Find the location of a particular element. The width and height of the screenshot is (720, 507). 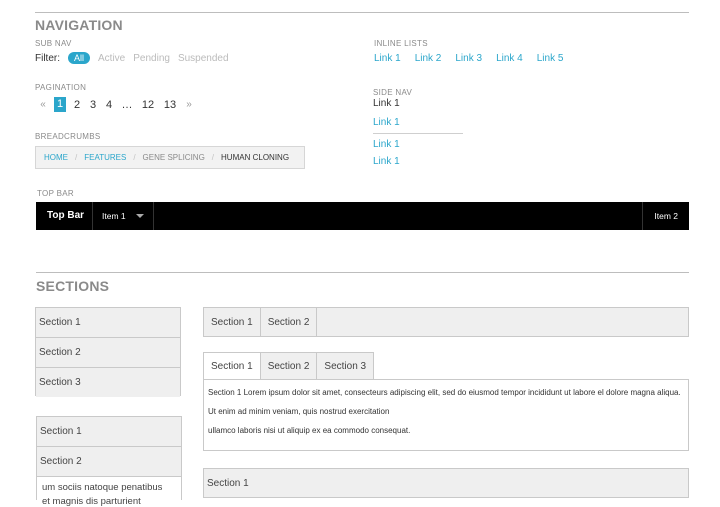

section-tab-2: Section 2 is located at coordinates (289, 322).